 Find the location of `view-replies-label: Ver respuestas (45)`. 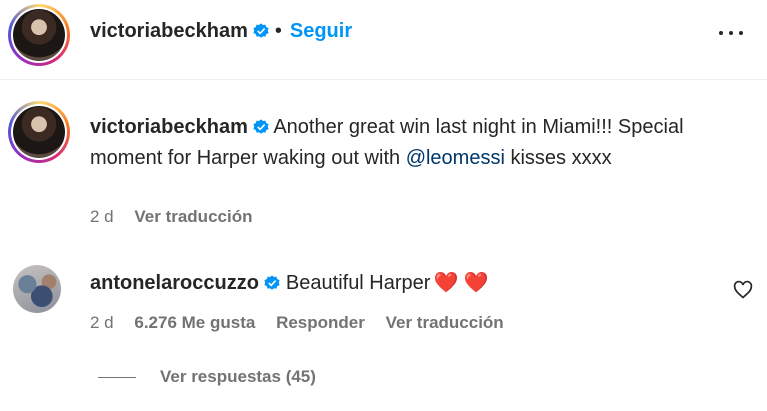

view-replies-label: Ver respuestas (45) is located at coordinates (238, 376).